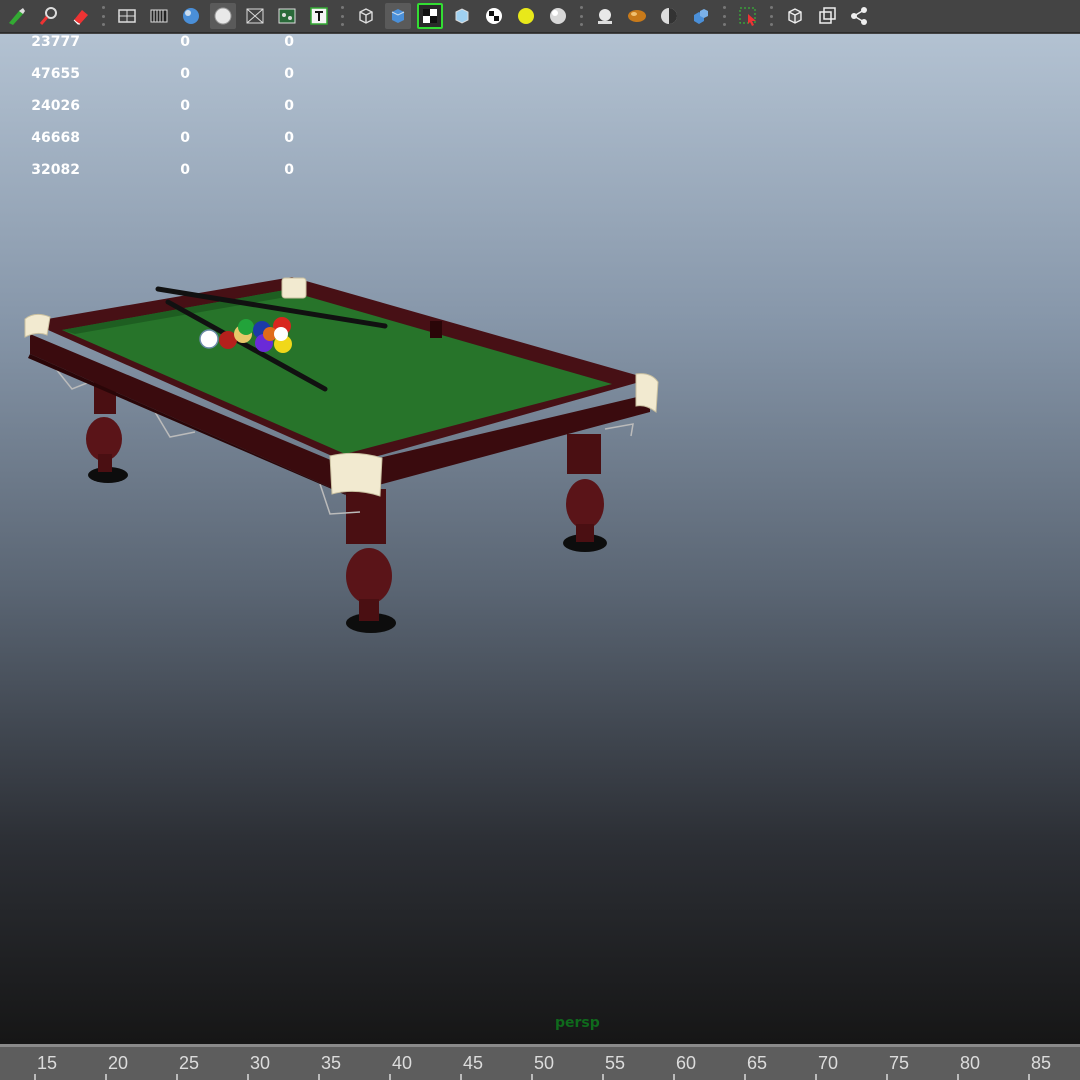  What do you see at coordinates (287, 16) in the screenshot?
I see `uv-icon` at bounding box center [287, 16].